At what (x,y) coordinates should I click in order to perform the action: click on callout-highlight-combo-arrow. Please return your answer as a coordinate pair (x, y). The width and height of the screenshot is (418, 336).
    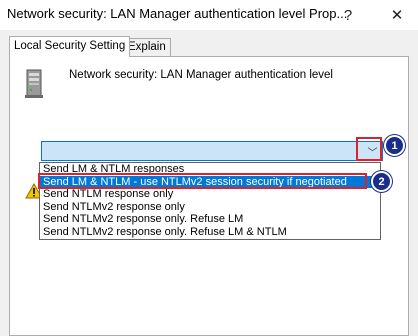
    Looking at the image, I should click on (369, 149).